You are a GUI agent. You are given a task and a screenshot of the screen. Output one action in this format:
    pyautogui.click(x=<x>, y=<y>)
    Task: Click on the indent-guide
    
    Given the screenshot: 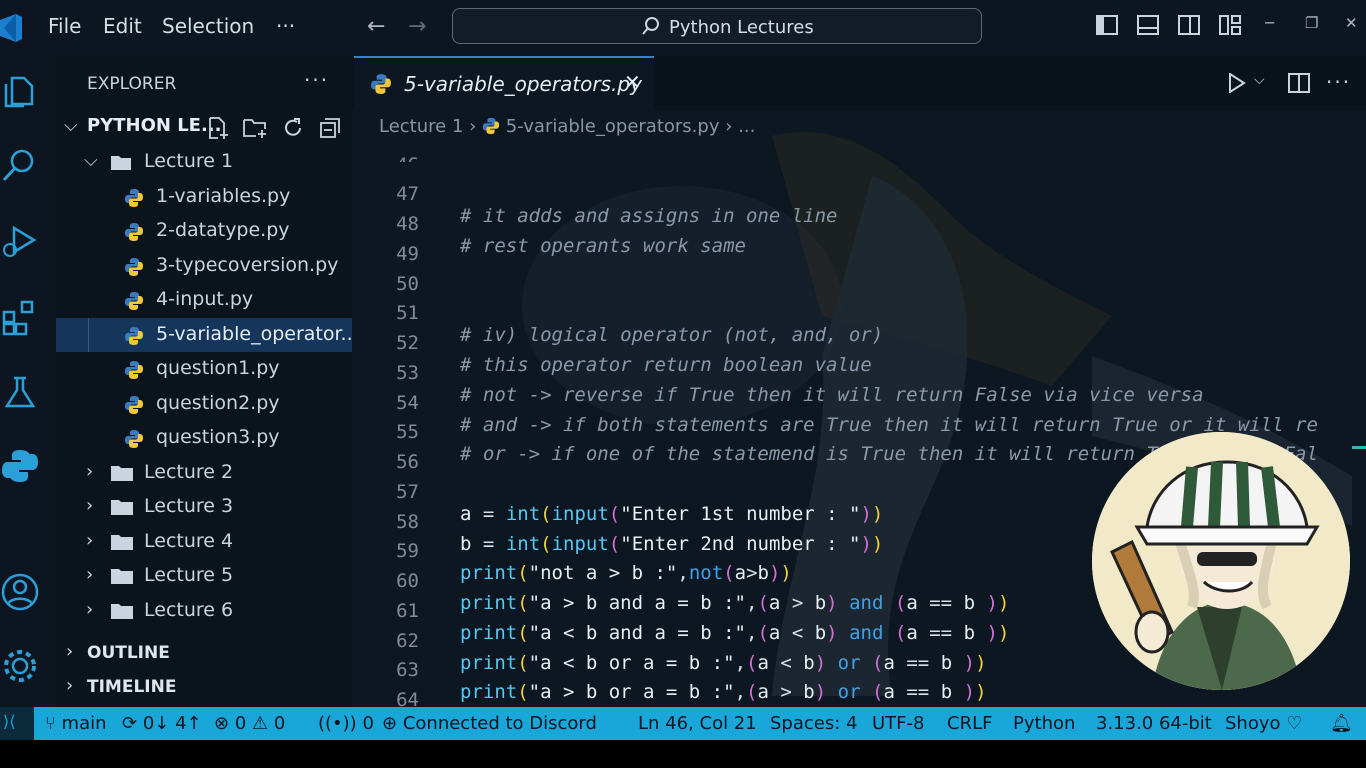 What is the action you would take?
    pyautogui.click(x=88, y=335)
    